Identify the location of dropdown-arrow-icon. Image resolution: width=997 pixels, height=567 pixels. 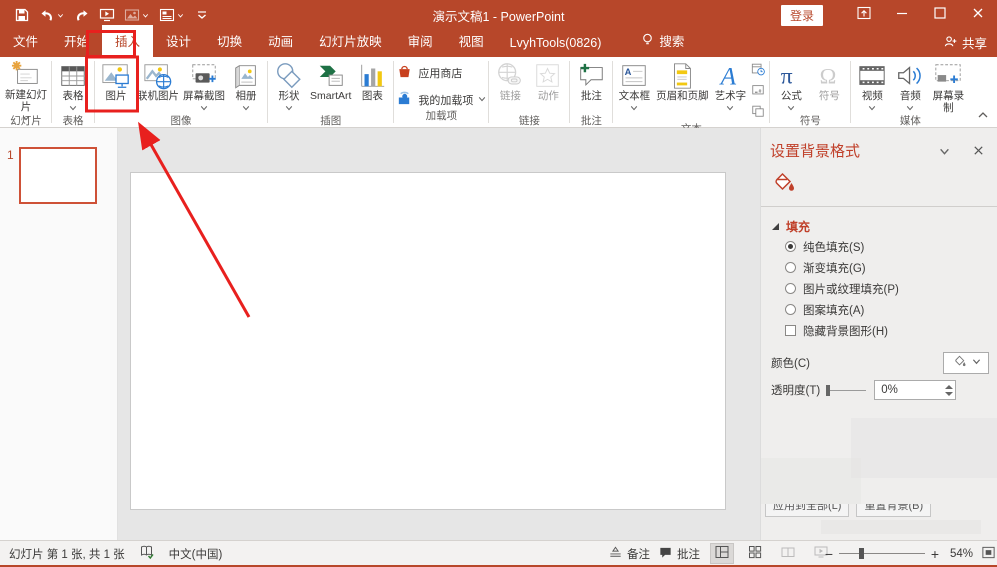
(910, 110).